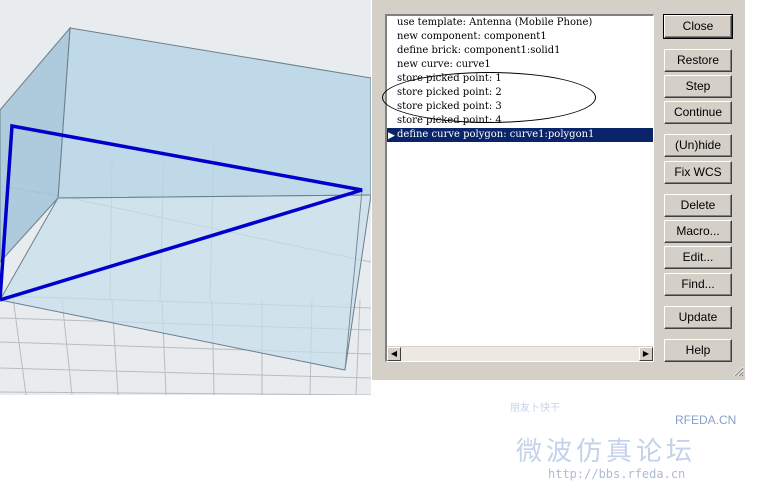  I want to click on unhide-button: (Un)hide, so click(698, 145).